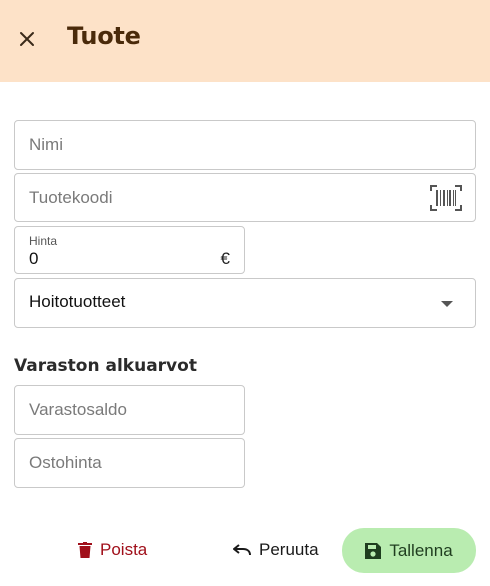 The image size is (490, 586). I want to click on name-input, so click(245, 145).